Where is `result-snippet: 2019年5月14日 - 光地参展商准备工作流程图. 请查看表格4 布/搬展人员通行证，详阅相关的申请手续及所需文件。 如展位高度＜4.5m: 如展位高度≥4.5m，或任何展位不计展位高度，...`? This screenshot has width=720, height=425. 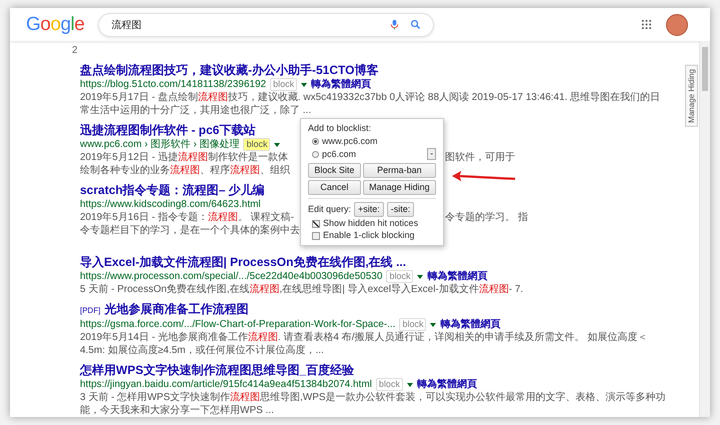 result-snippet: 2019年5月14日 - 光地参展商准备工作流程图. 请查看表格4 布/搬展人员通行证，详阅相关的申请手续及所需文件。 如展位高度＜4.5m: 如展位高度≥4.5m，或任何展位不计展位高度，... is located at coordinates (364, 344).